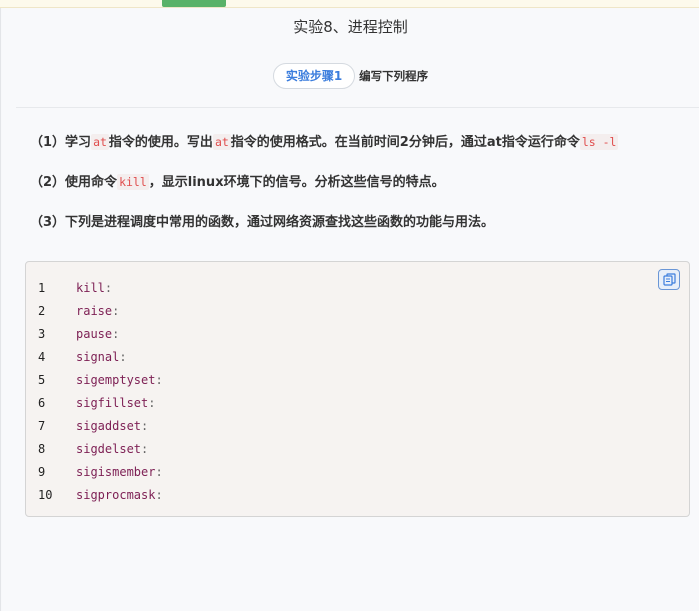  Describe the element at coordinates (116, 379) in the screenshot. I see `code-function: sigemptyset` at that location.